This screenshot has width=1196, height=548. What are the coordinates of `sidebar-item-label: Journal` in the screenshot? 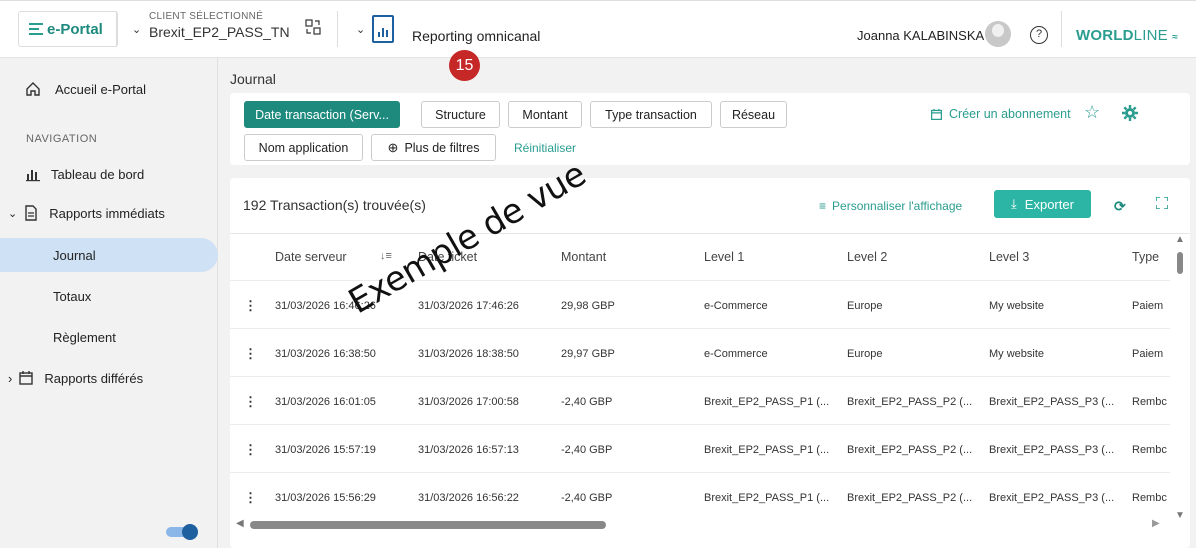 It's located at (74, 255).